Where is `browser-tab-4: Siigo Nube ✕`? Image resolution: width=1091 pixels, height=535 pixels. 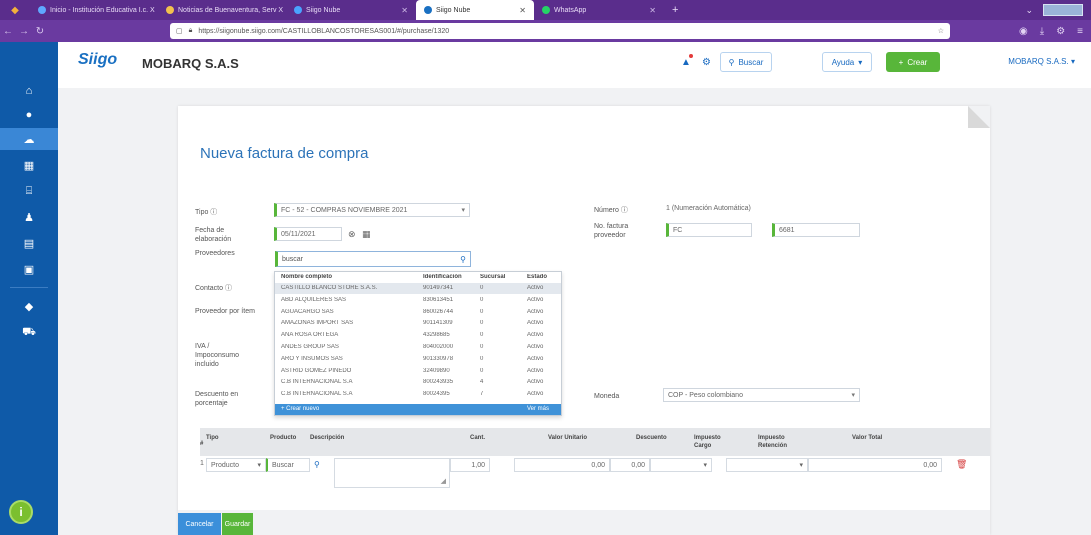 browser-tab-4: Siigo Nube ✕ is located at coordinates (475, 10).